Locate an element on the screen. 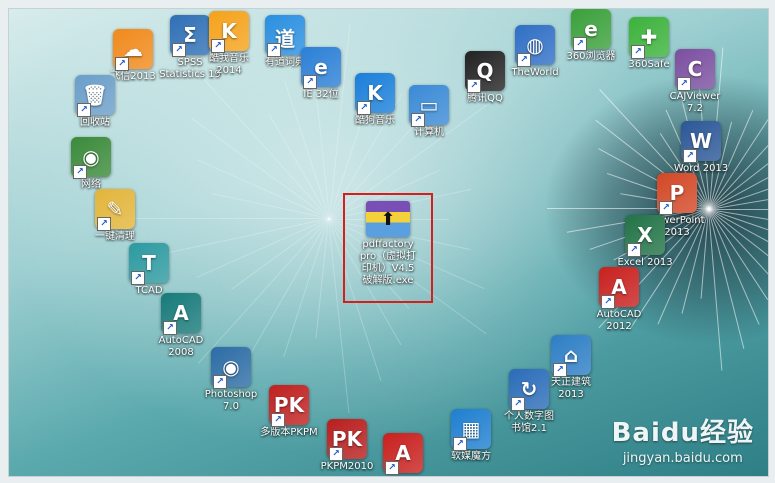 The image size is (775, 483). desktop-icon-label: CAJViewer 7.2 is located at coordinates (695, 102).